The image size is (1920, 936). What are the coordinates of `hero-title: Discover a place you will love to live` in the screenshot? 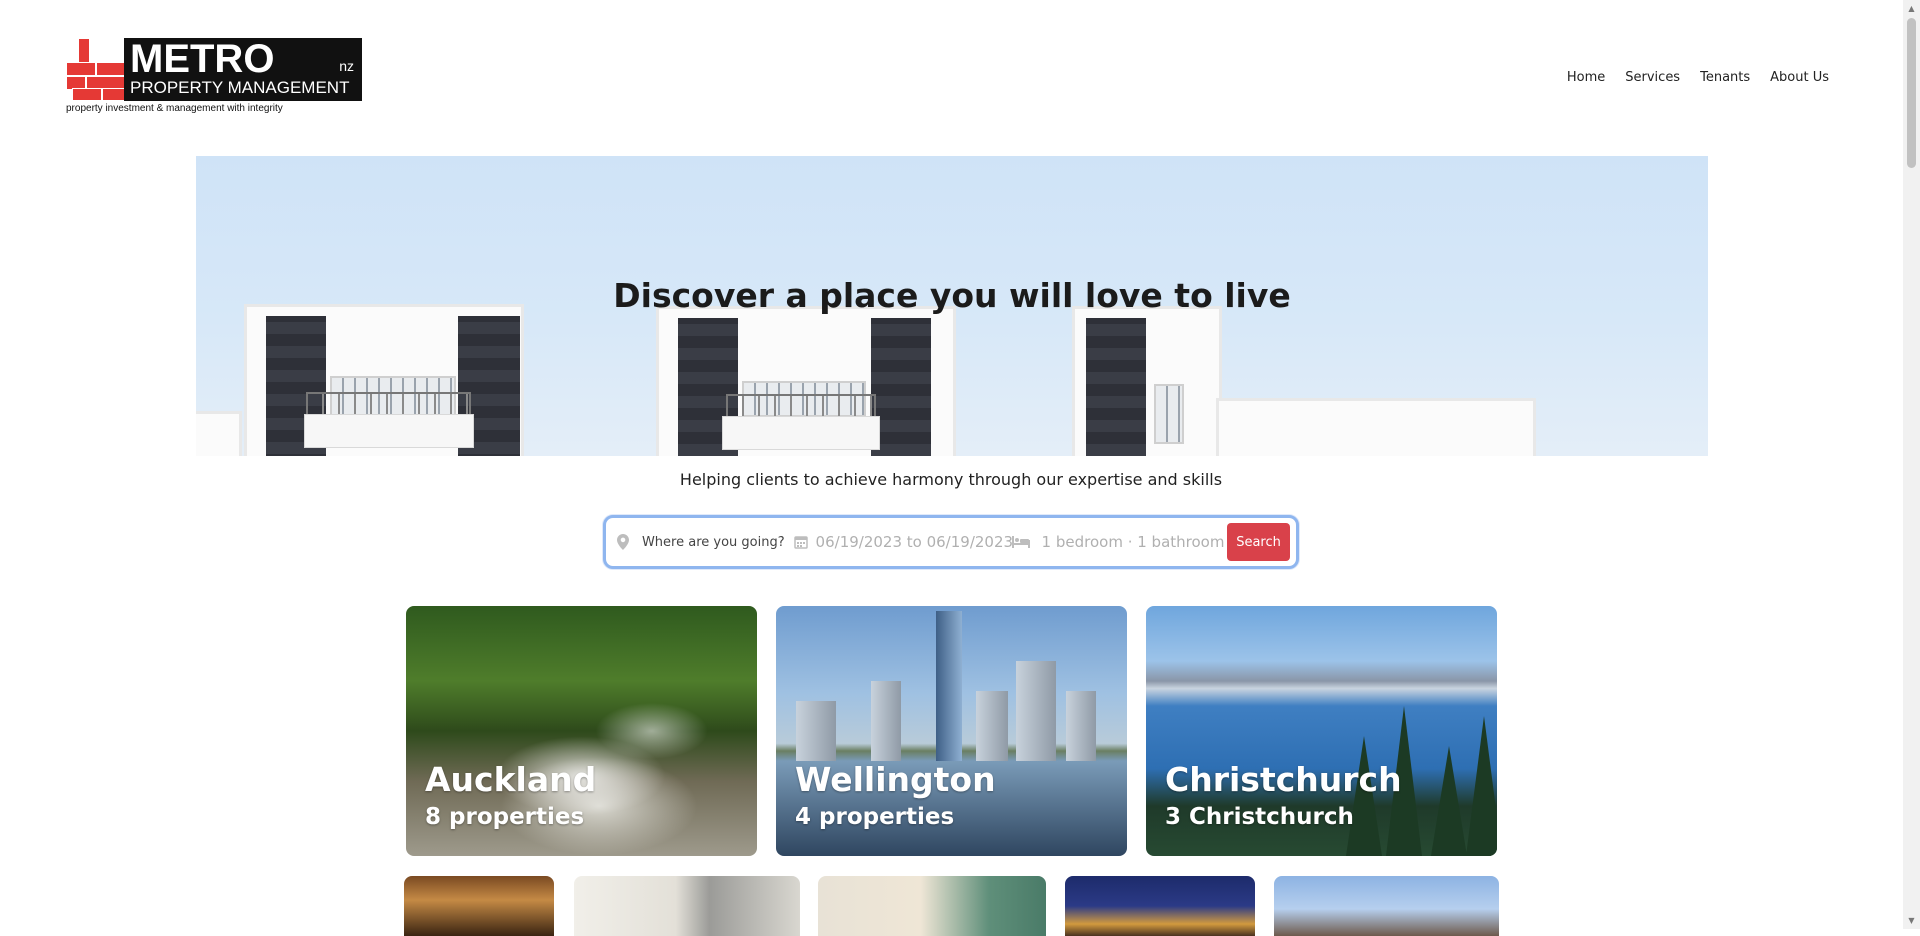 It's located at (952, 296).